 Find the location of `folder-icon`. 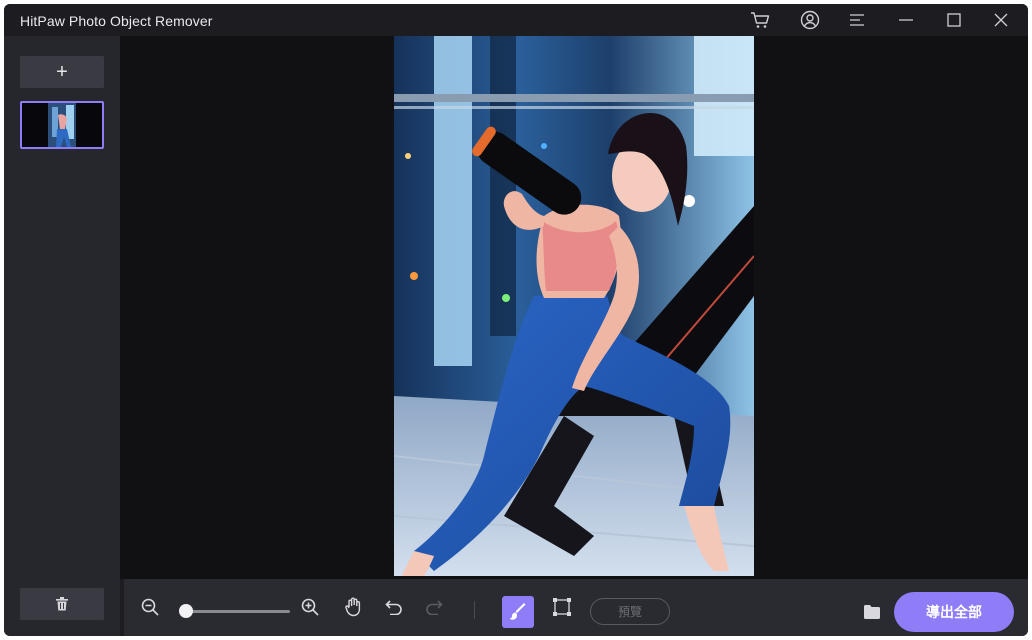

folder-icon is located at coordinates (872, 612).